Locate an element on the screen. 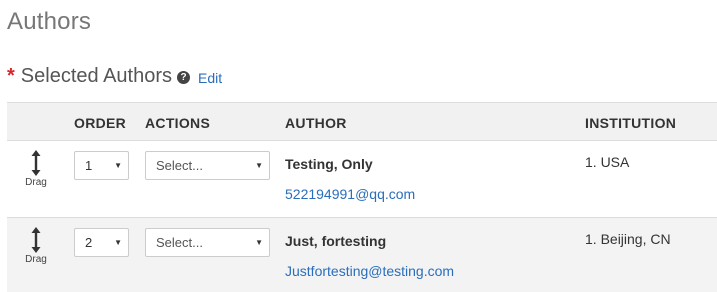 This screenshot has width=717, height=292. column-header-author: AUTHOR is located at coordinates (316, 123).